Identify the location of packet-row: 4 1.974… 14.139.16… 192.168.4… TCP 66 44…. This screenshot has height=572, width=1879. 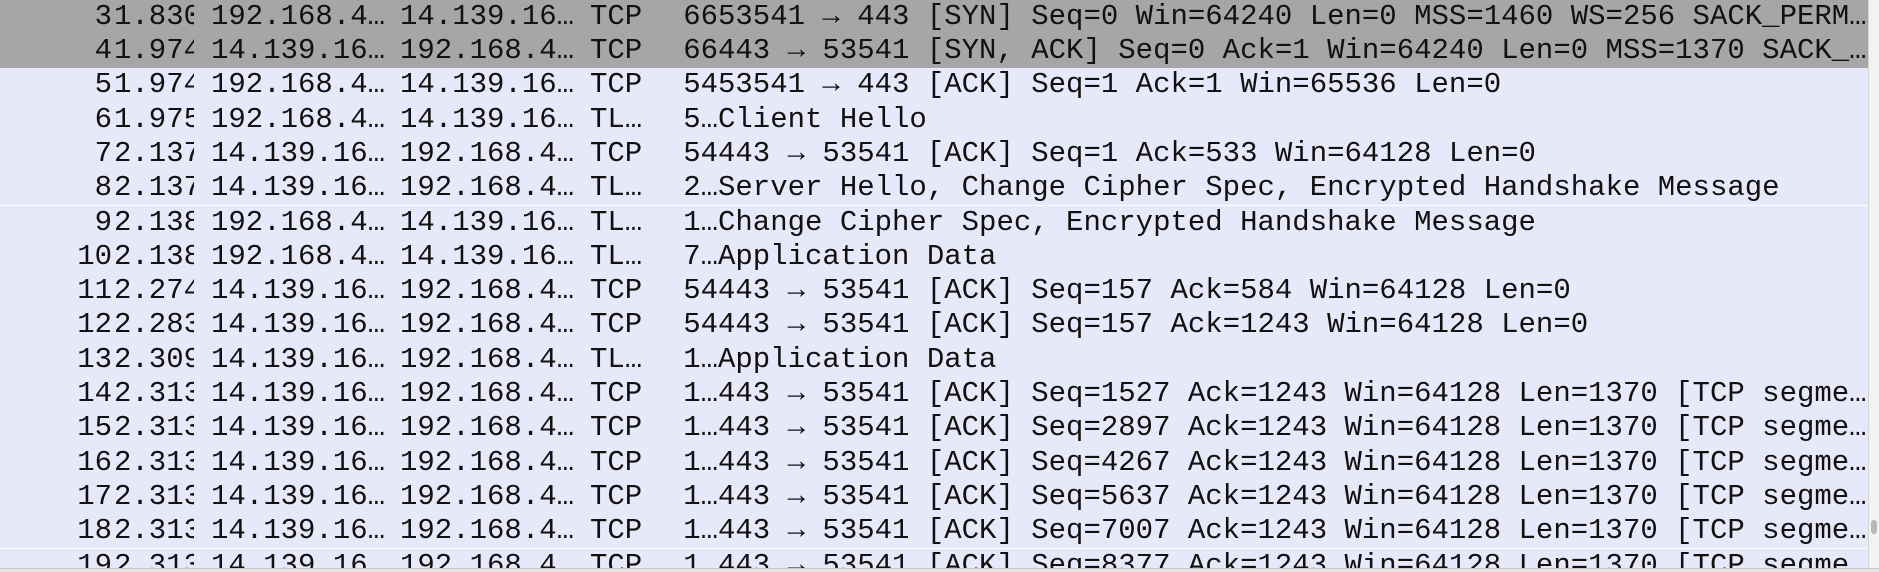
(934, 51).